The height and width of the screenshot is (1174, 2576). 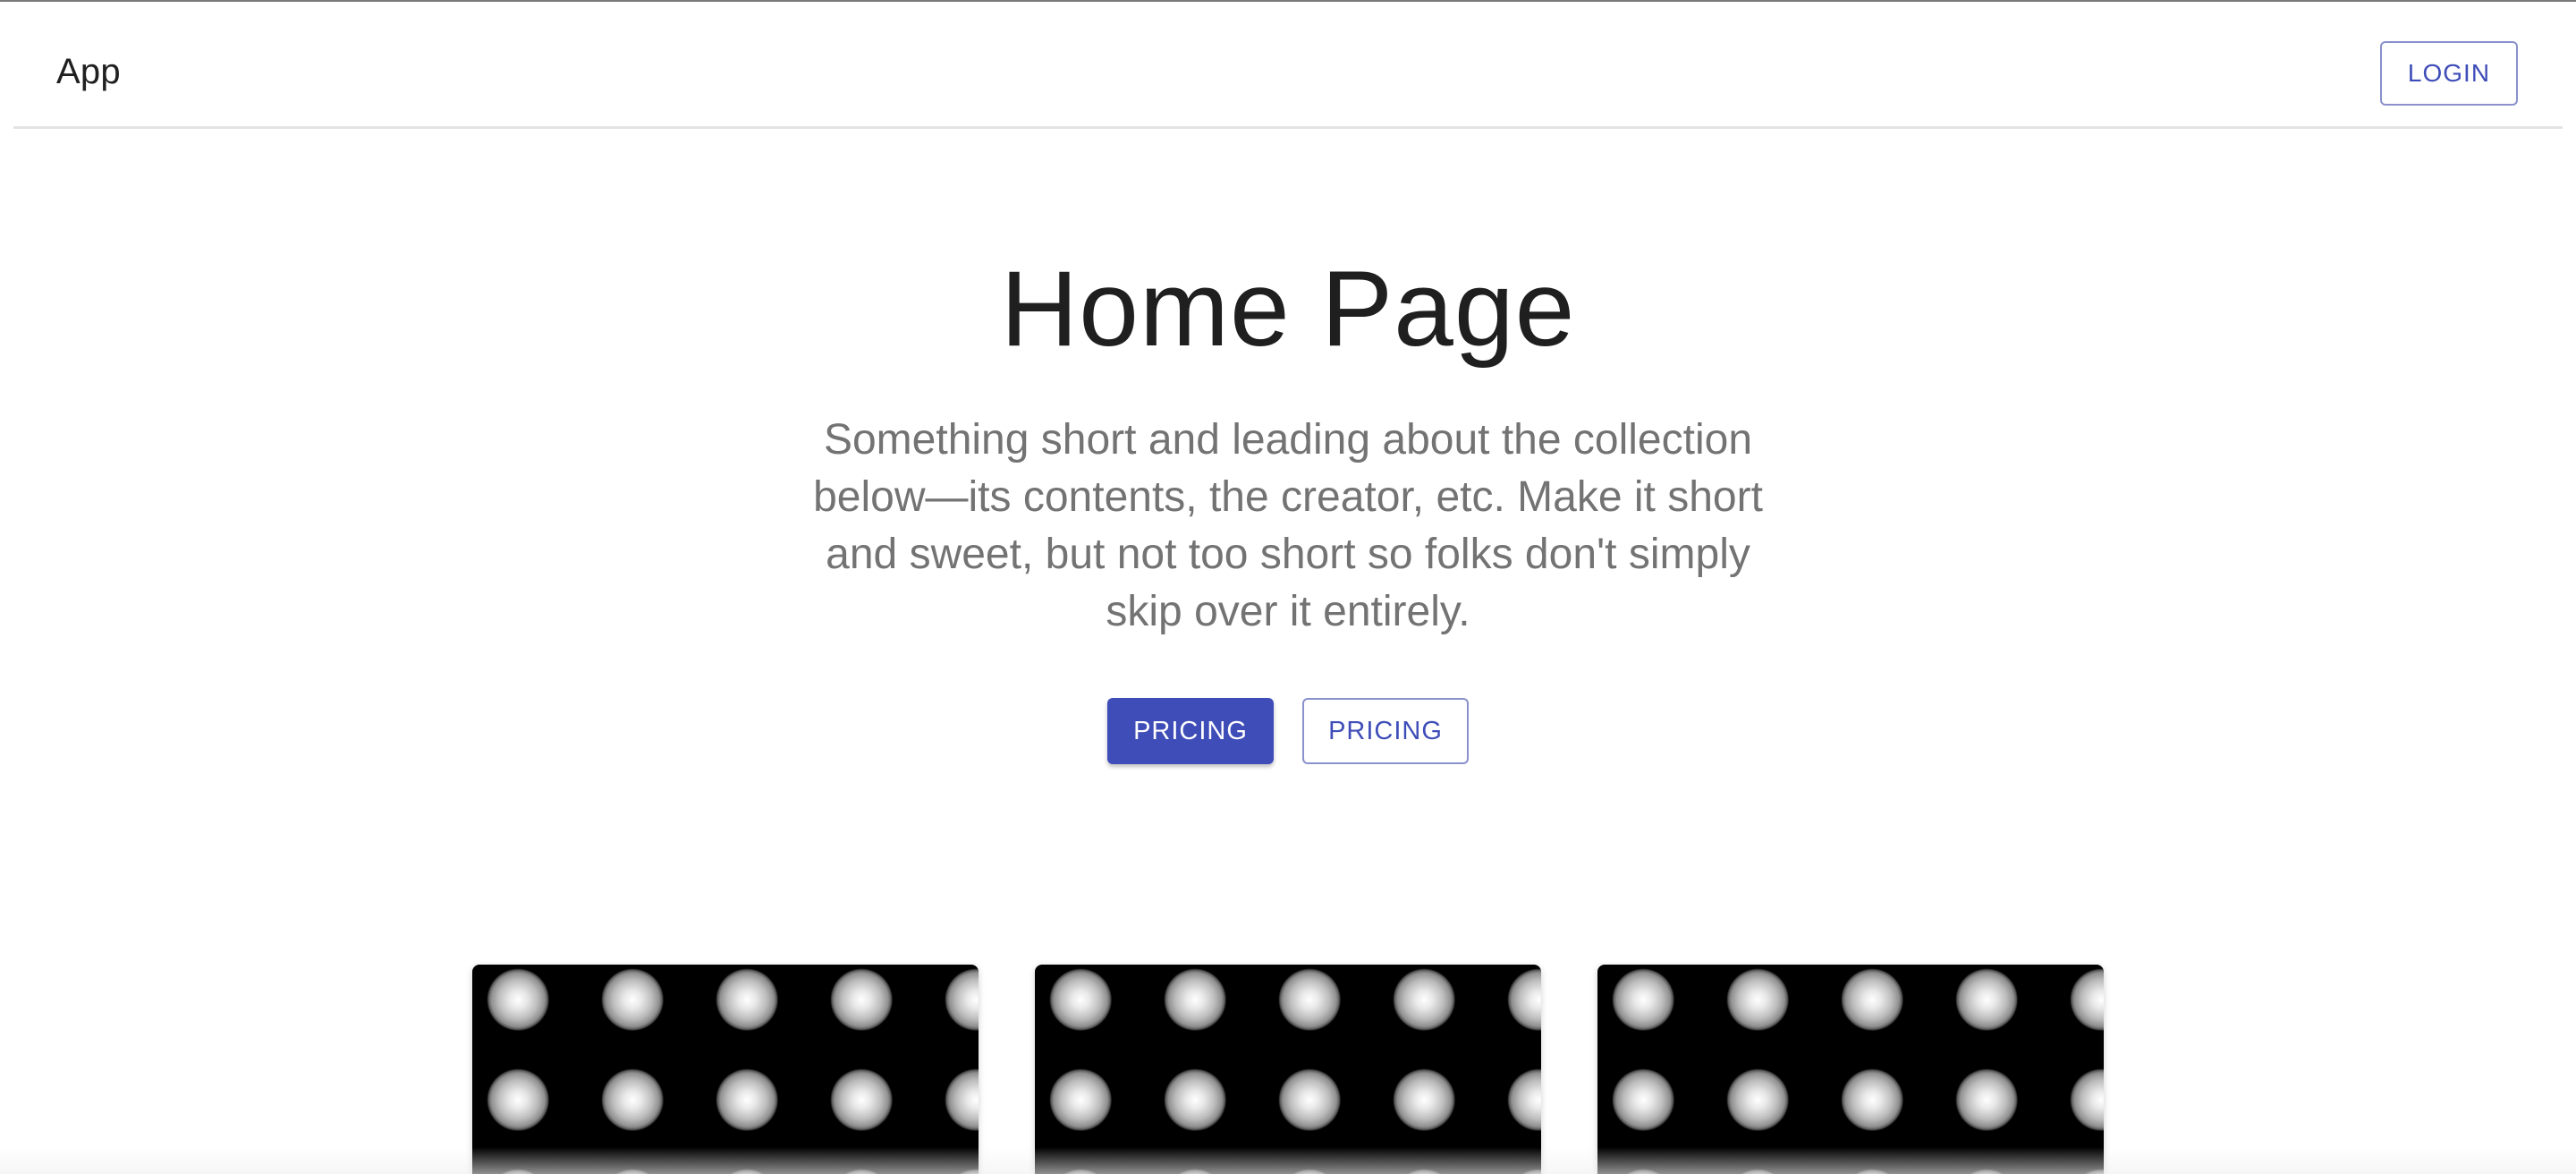 I want to click on hero-actions: PRICING PRICING, so click(x=1288, y=731).